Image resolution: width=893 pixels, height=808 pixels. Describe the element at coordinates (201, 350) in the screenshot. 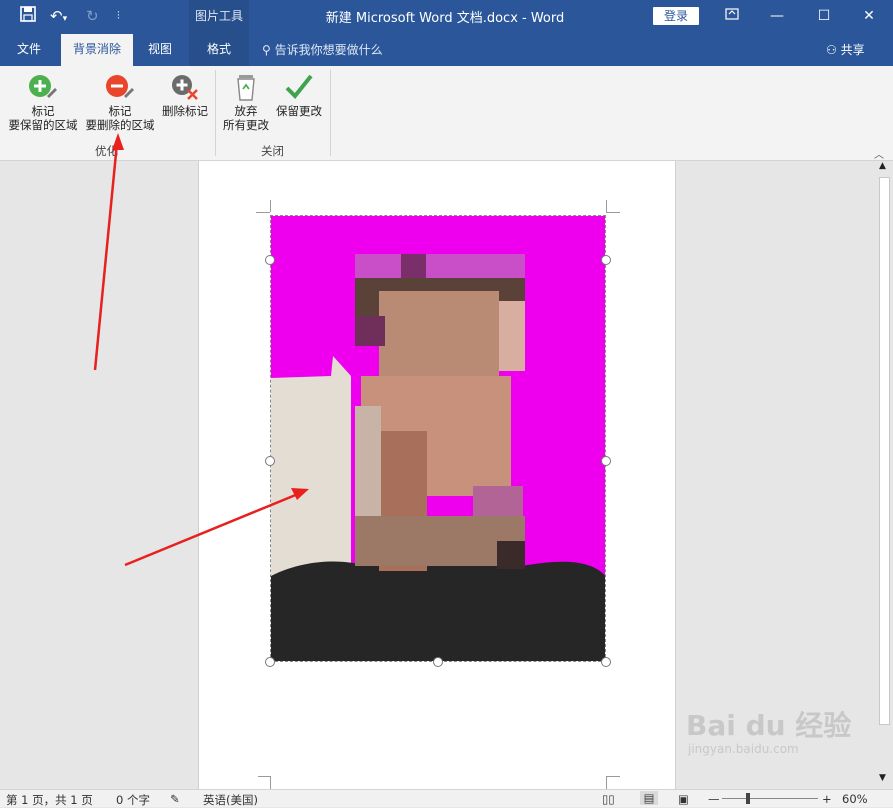

I see `annotation-arrows` at that location.